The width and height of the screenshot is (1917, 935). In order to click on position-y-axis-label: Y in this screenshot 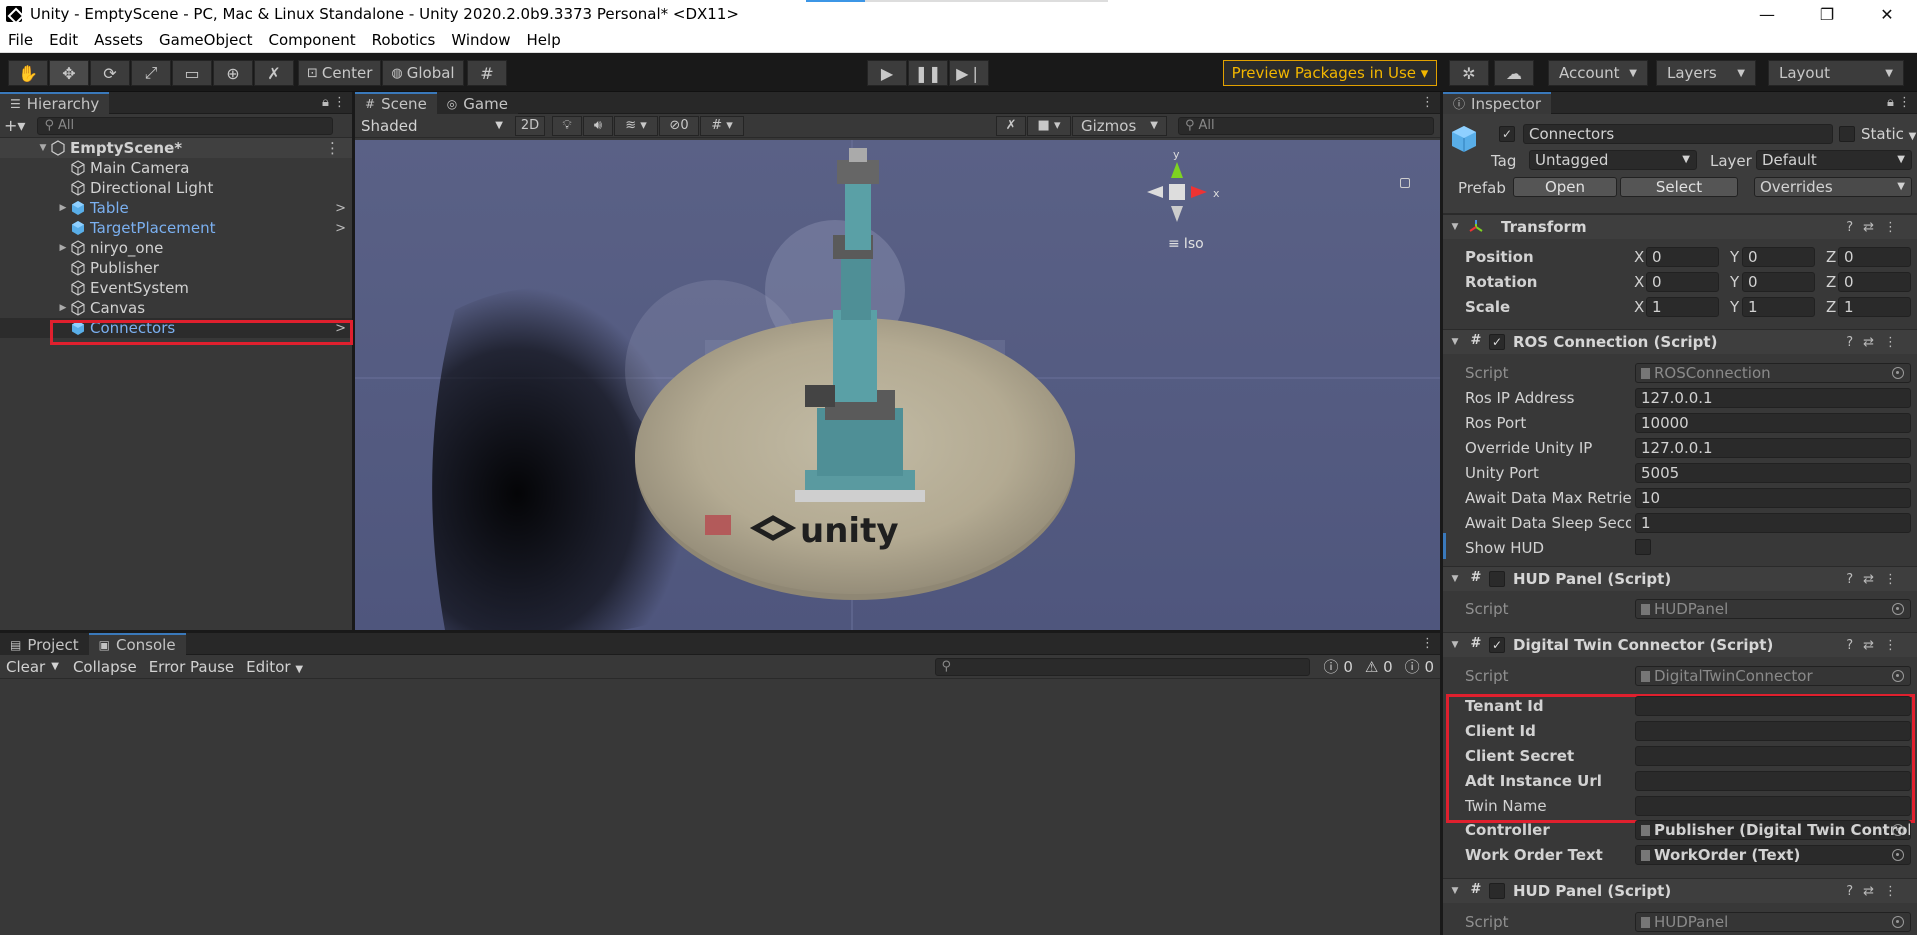, I will do `click(1734, 257)`.